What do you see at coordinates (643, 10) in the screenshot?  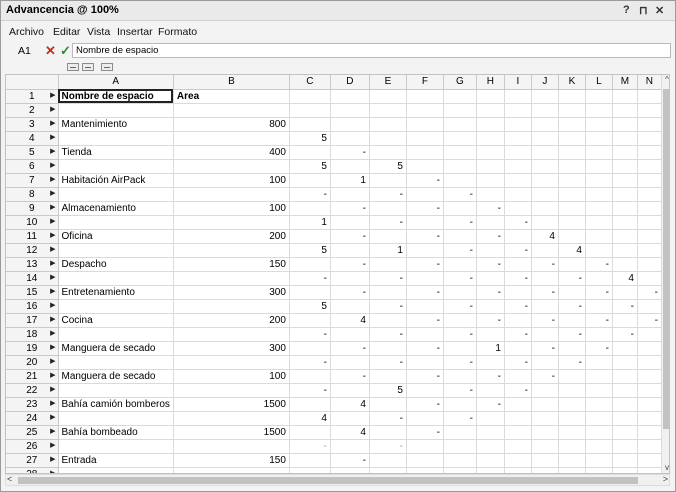 I see `pin-icon: ⊓` at bounding box center [643, 10].